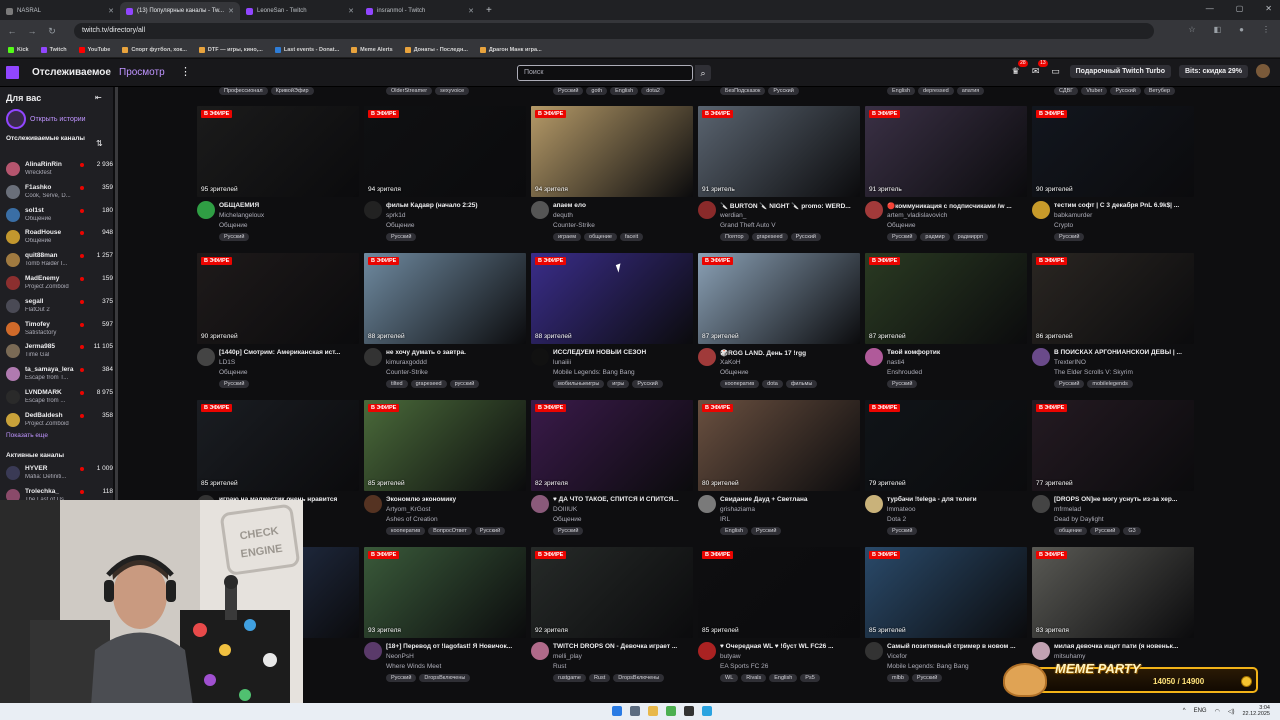 The height and width of the screenshot is (720, 1280). Describe the element at coordinates (935, 237) in the screenshot. I see `tag: радмир` at that location.